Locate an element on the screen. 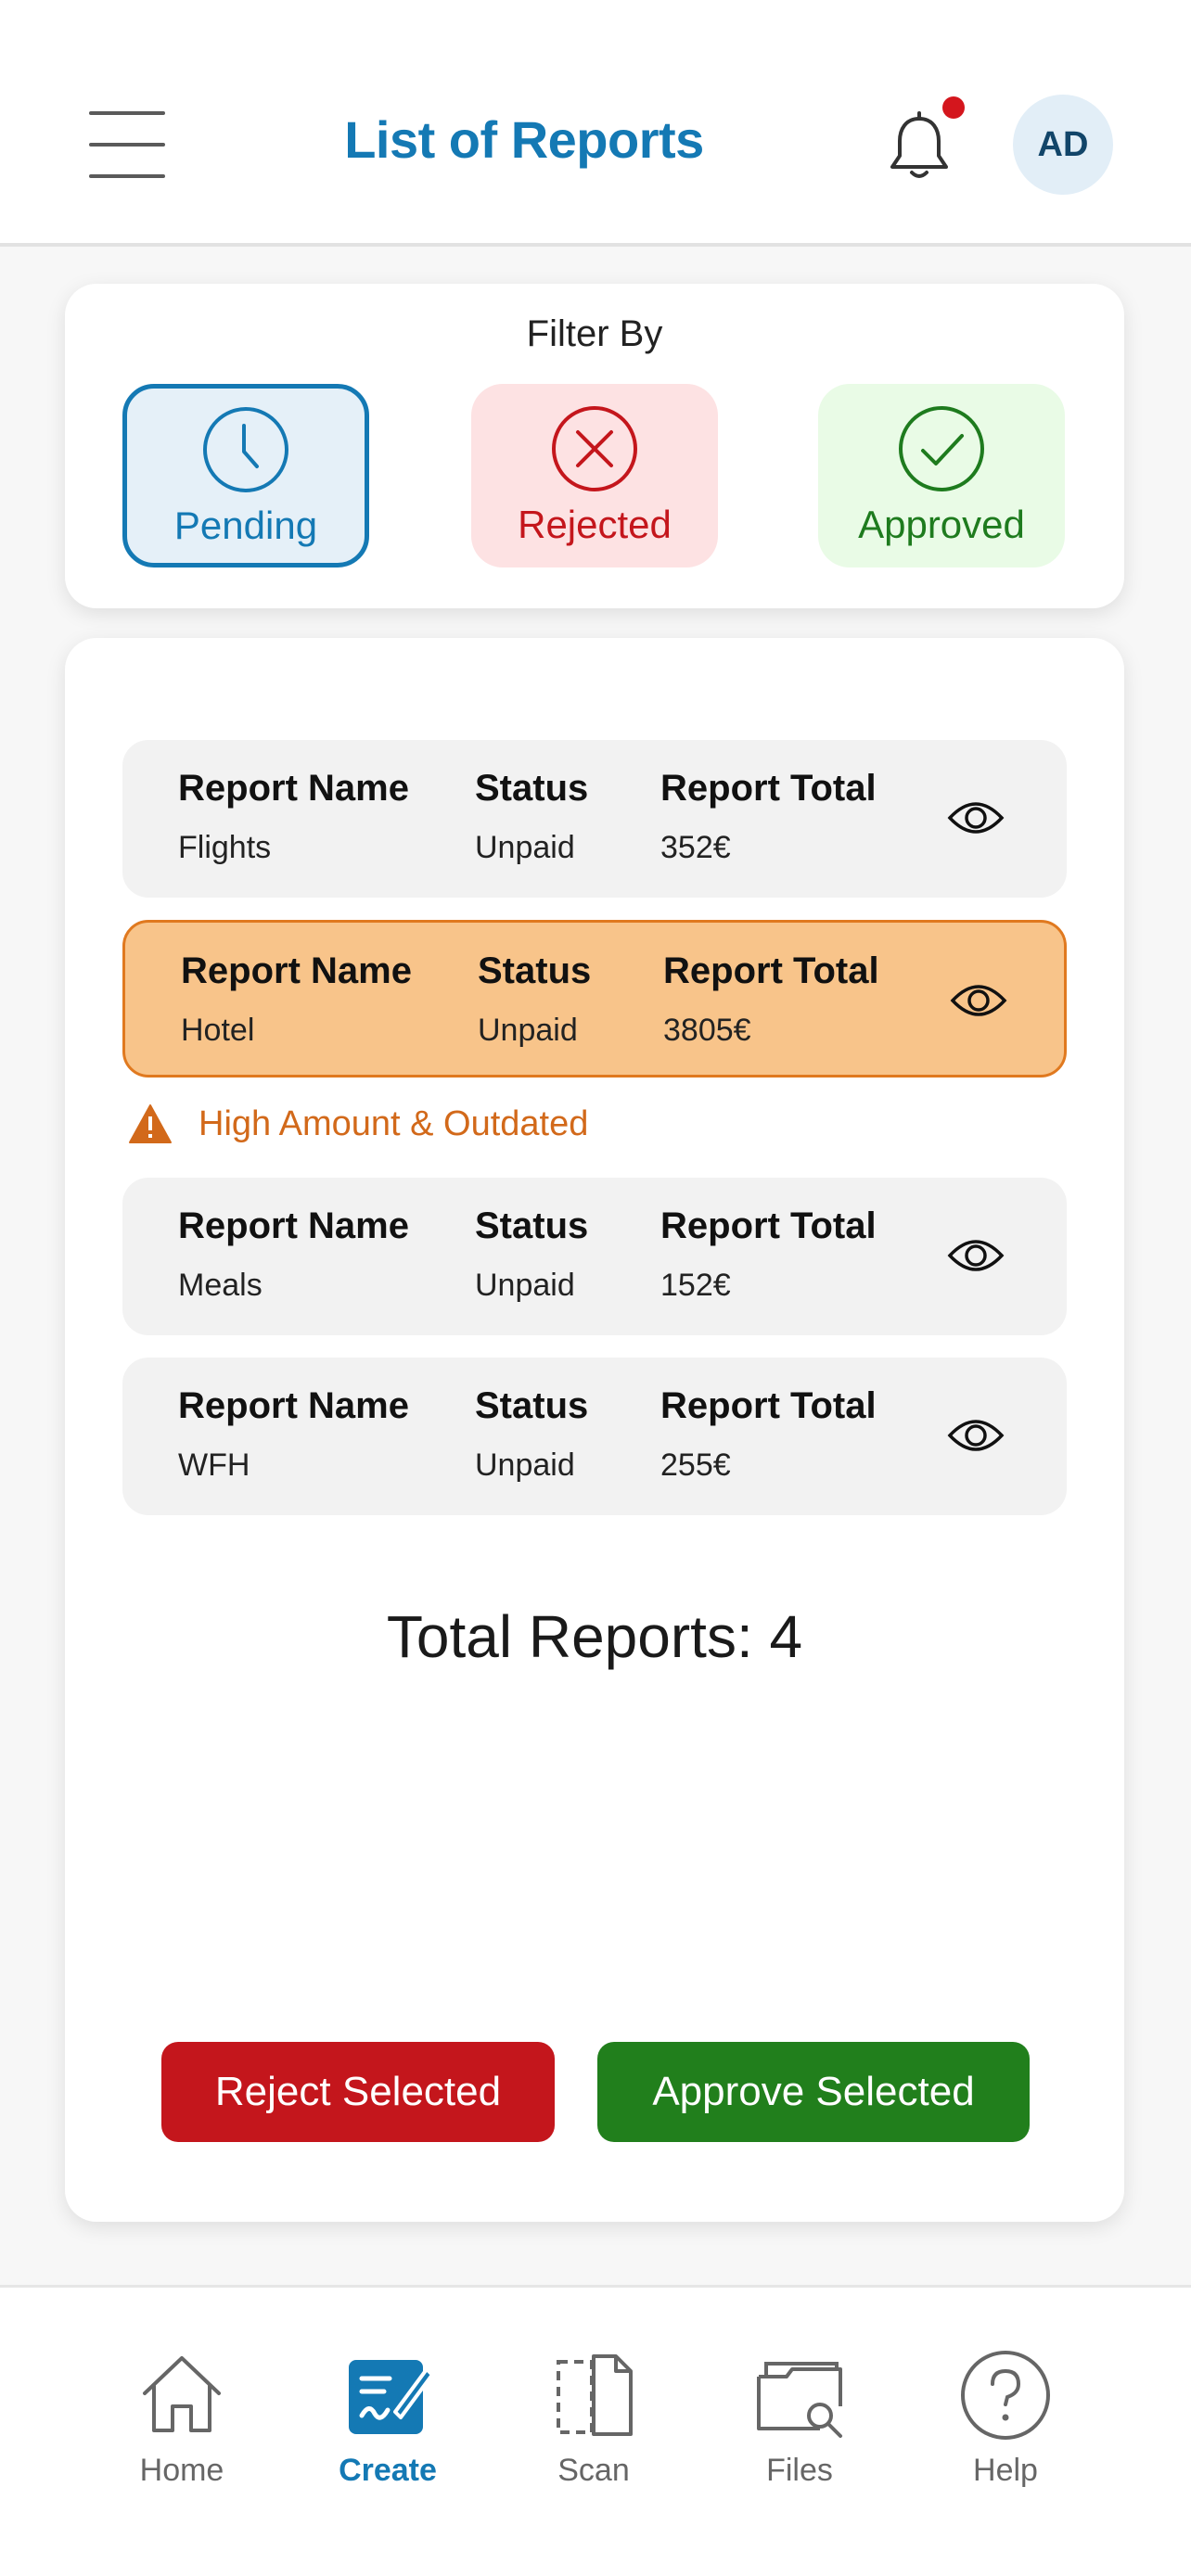 This screenshot has width=1191, height=2576. warning-triangle-icon is located at coordinates (151, 1123).